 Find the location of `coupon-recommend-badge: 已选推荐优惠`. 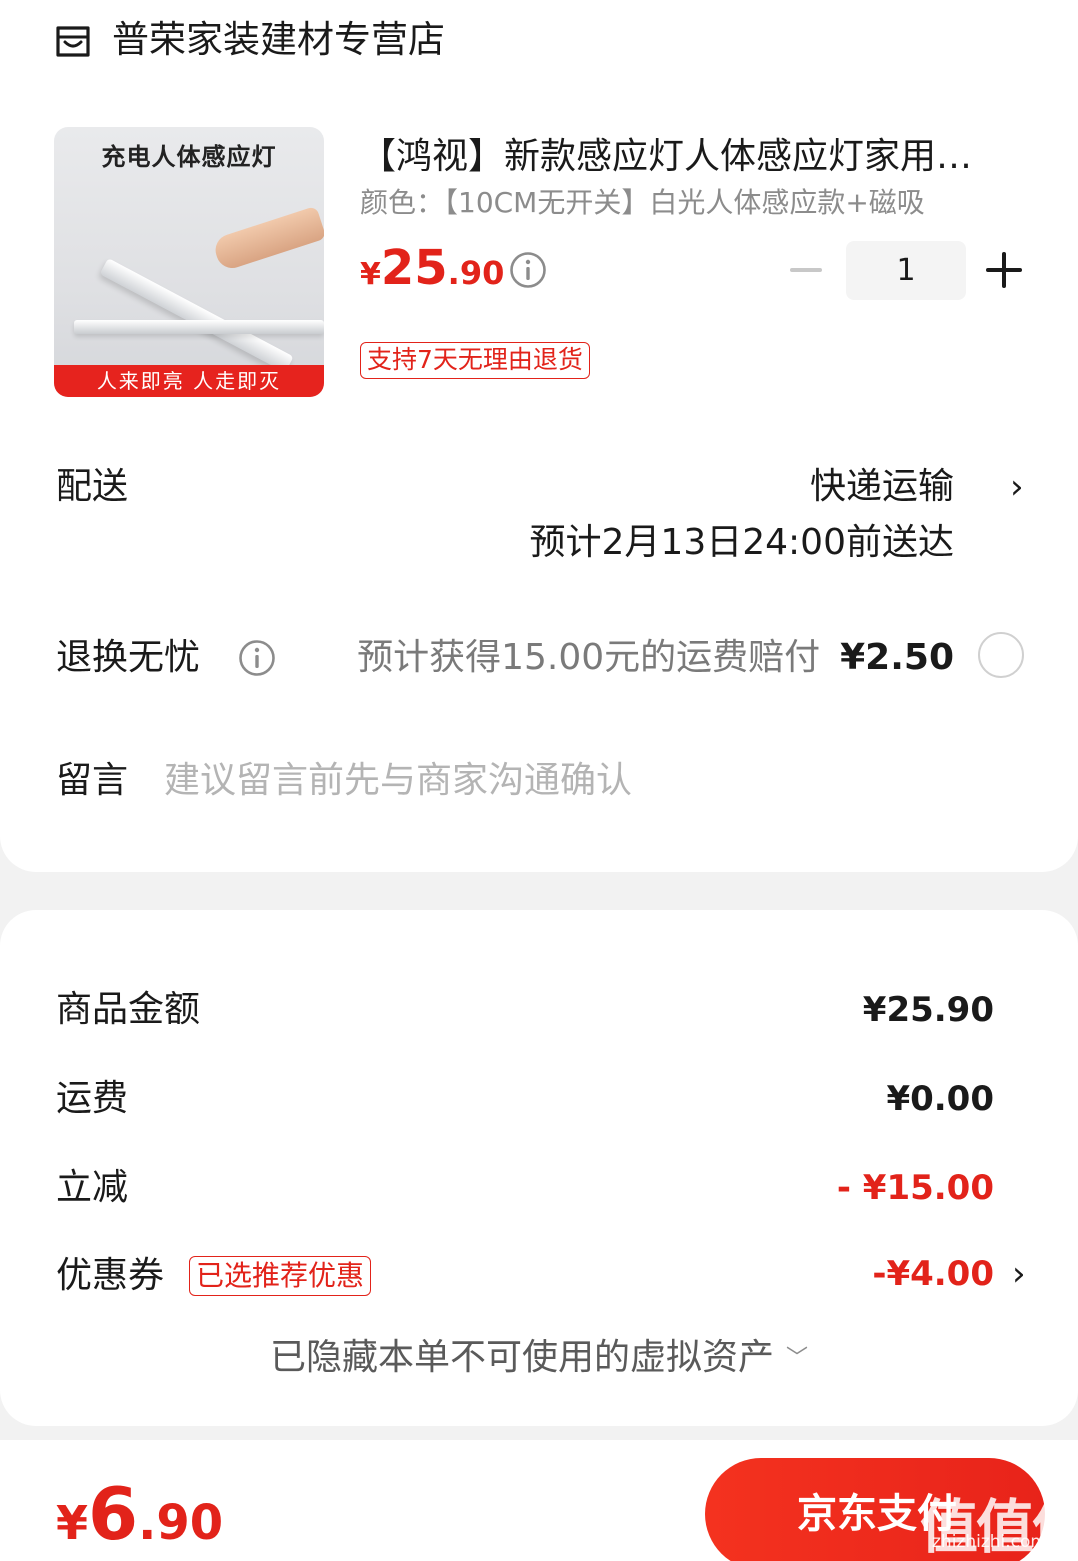

coupon-recommend-badge: 已选推荐优惠 is located at coordinates (280, 1276).